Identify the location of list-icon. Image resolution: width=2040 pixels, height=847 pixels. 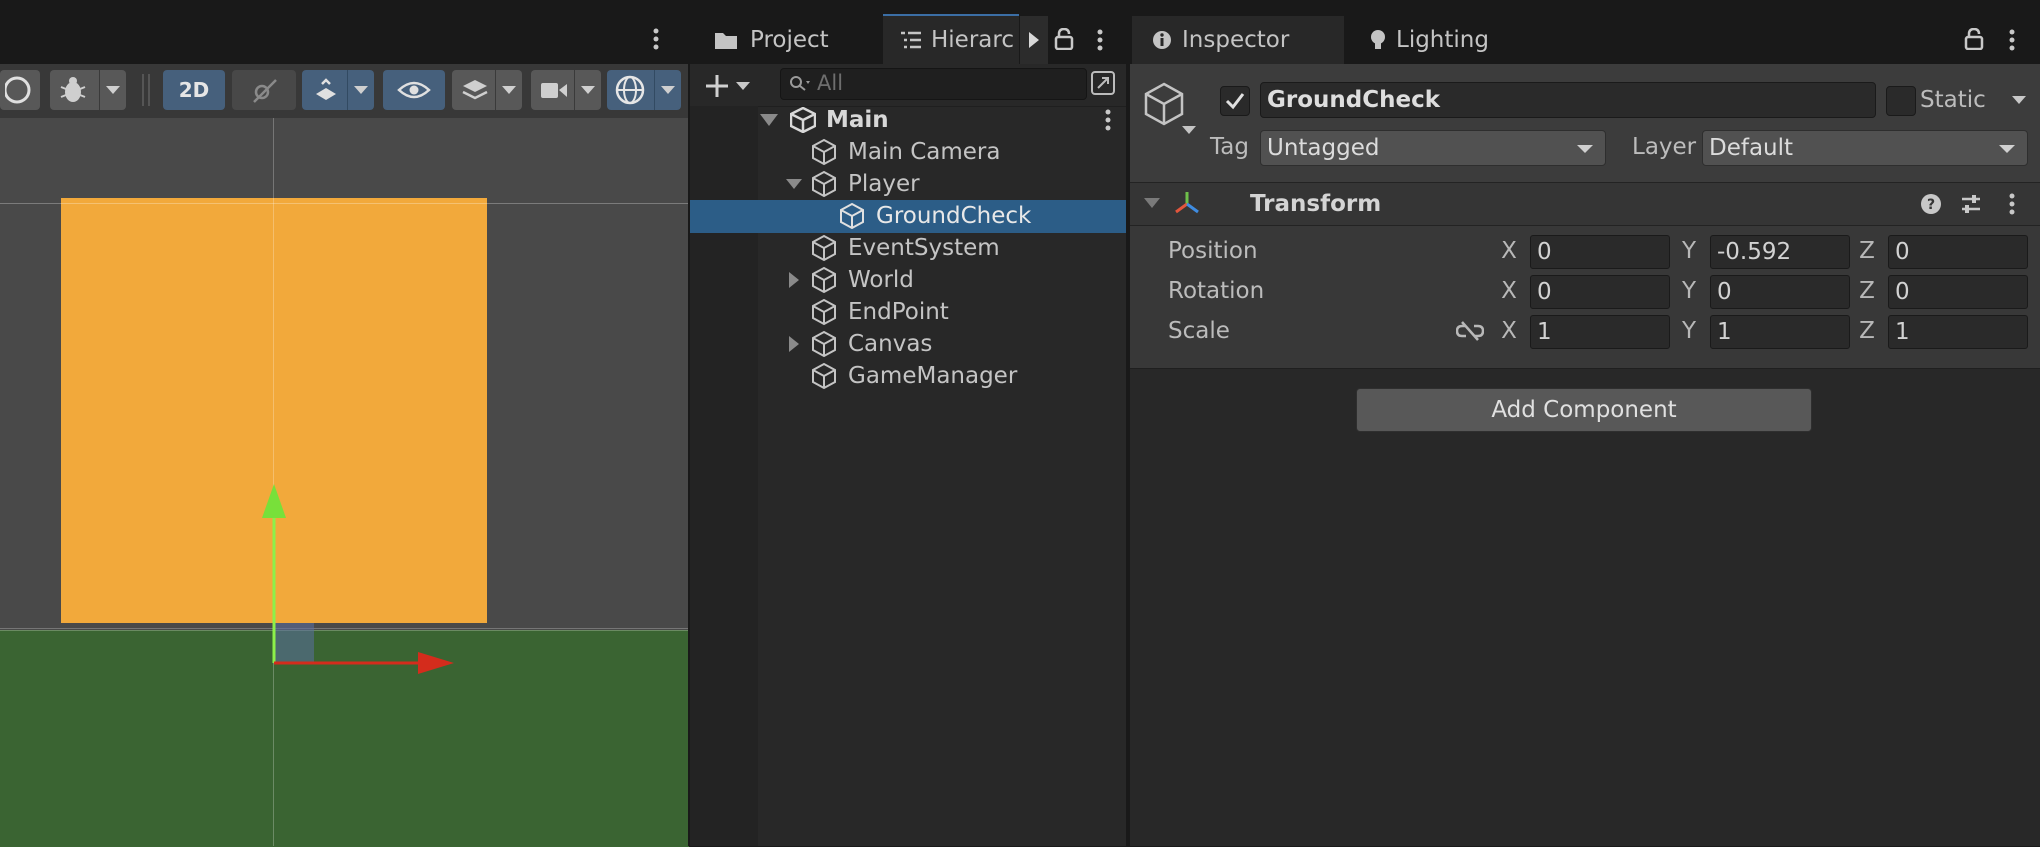
(911, 40).